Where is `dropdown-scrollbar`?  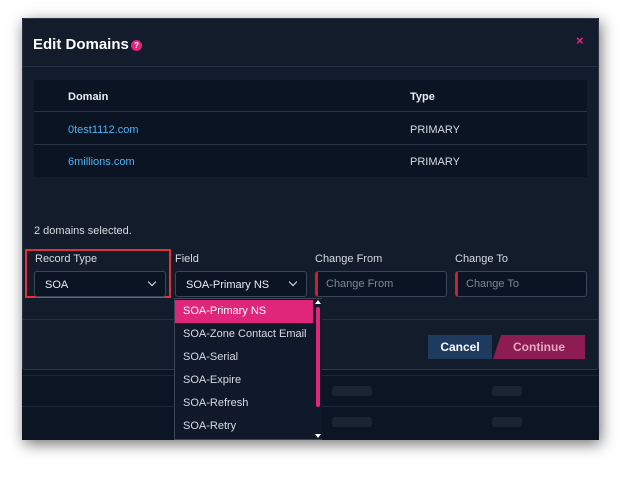
dropdown-scrollbar is located at coordinates (318, 369).